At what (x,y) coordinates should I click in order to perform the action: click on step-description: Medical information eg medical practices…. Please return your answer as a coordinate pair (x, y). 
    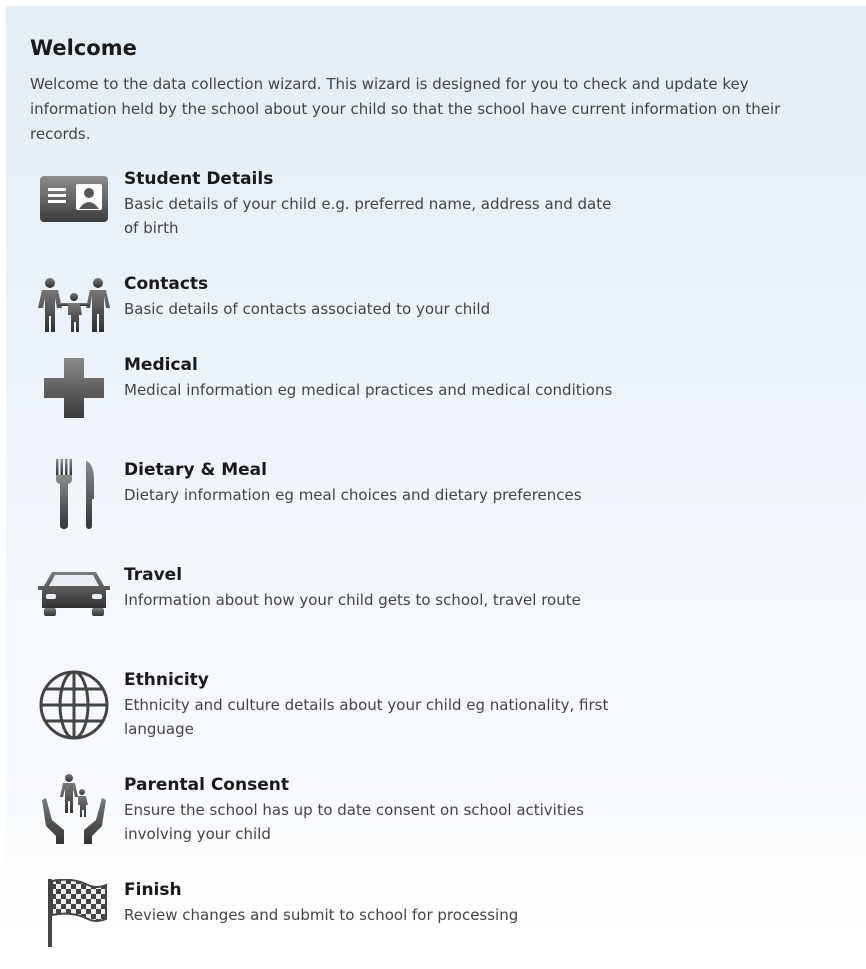
    Looking at the image, I should click on (368, 390).